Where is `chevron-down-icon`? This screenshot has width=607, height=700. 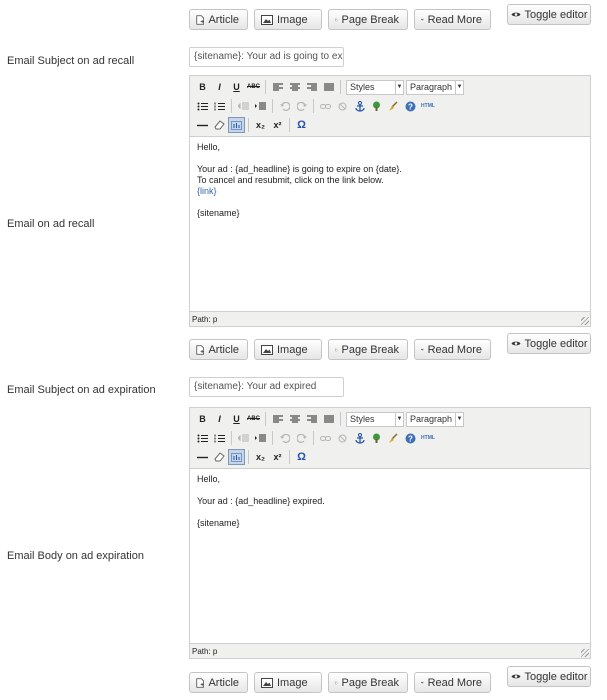
chevron-down-icon is located at coordinates (422, 19).